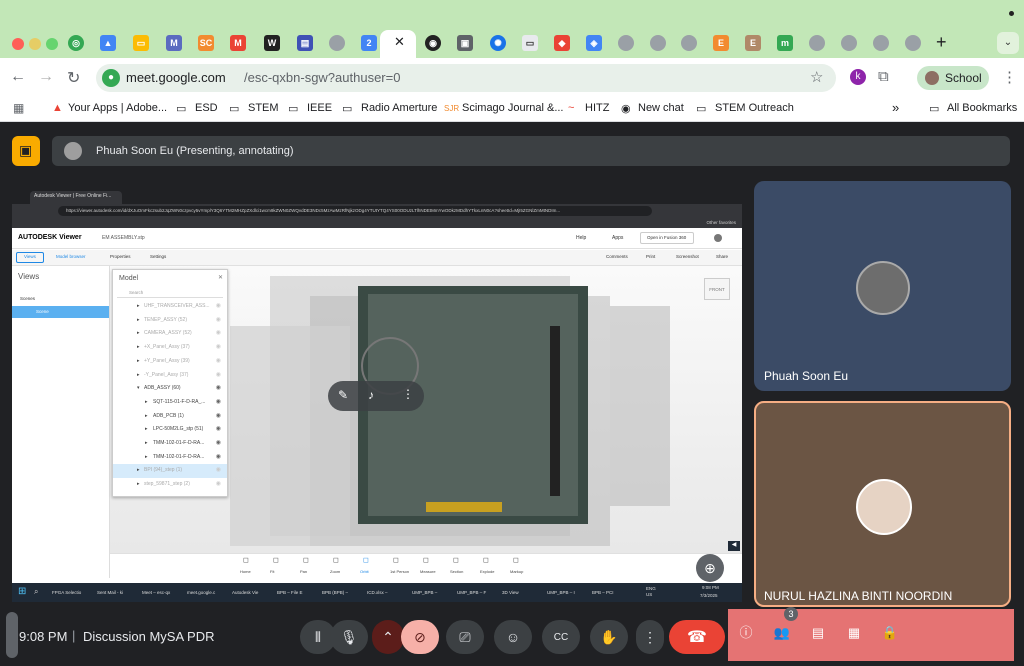  What do you see at coordinates (1009, 77) in the screenshot?
I see `browser-menu-icon: ⋮` at bounding box center [1009, 77].